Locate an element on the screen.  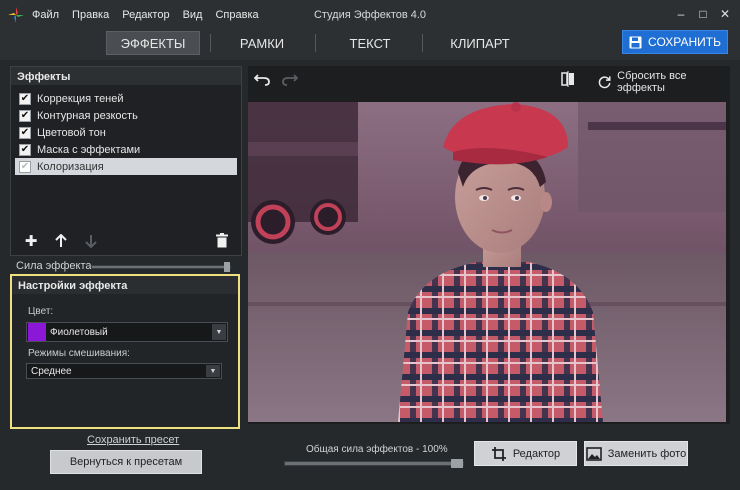
effect-strength-label: Сила эффекта is located at coordinates (54, 266).